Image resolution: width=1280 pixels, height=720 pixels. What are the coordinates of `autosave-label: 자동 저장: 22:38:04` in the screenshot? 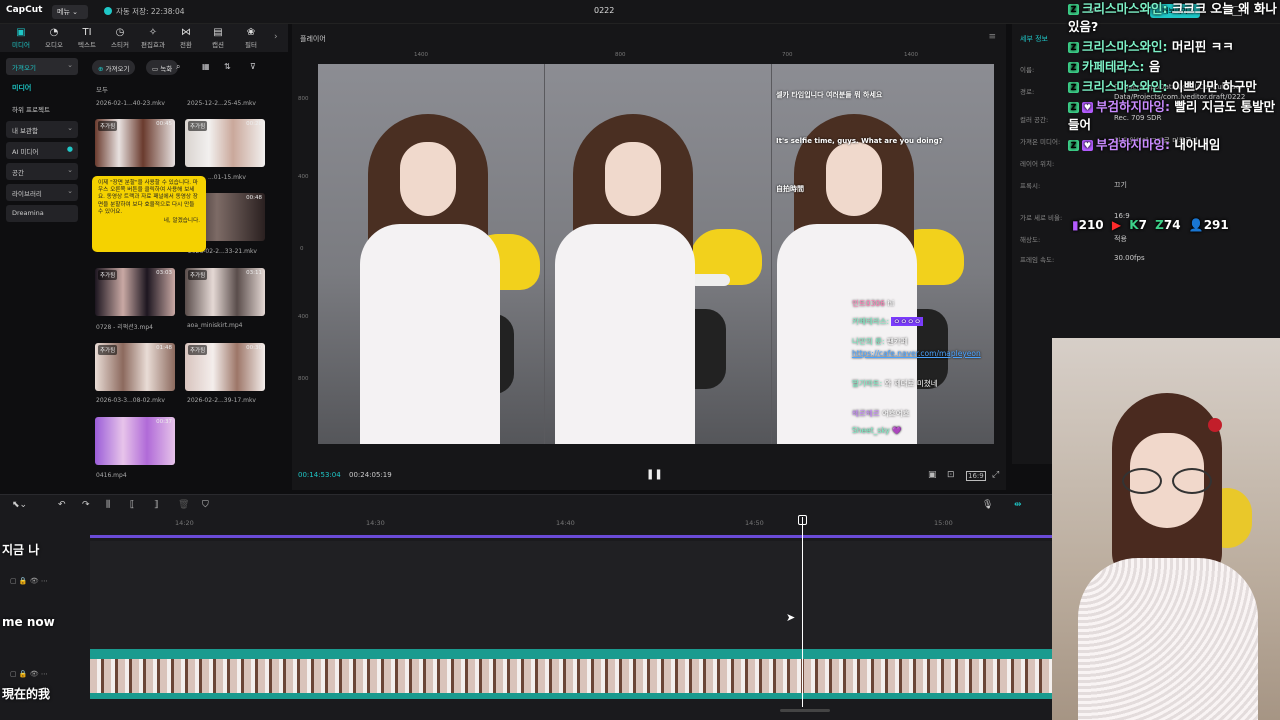 It's located at (150, 11).